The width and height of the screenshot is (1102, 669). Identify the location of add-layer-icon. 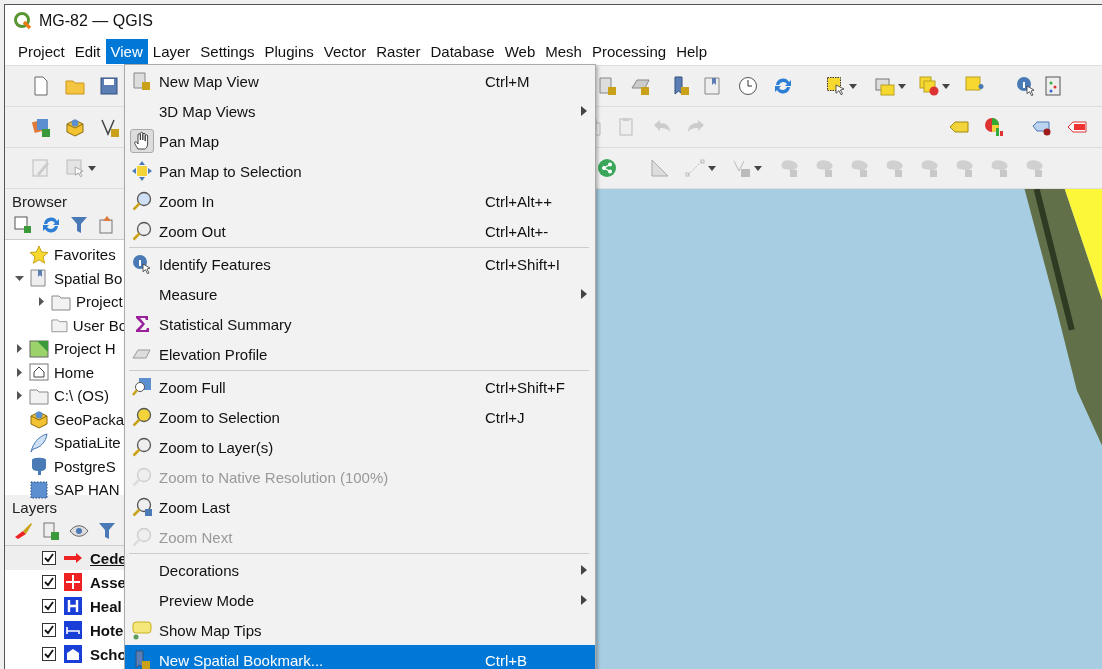
(41, 127).